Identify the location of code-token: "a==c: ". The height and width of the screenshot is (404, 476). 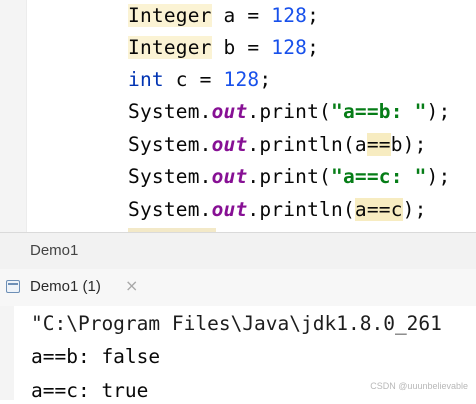
(379, 176).